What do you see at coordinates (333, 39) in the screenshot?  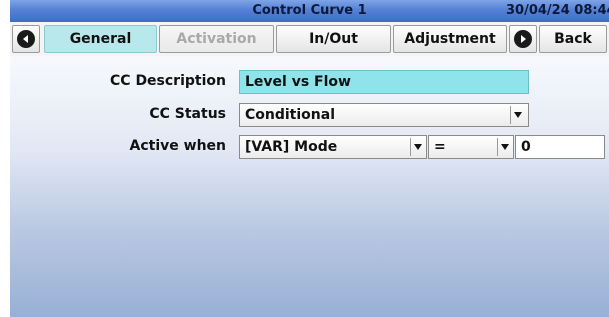 I see `tab-in-out: In/Out` at bounding box center [333, 39].